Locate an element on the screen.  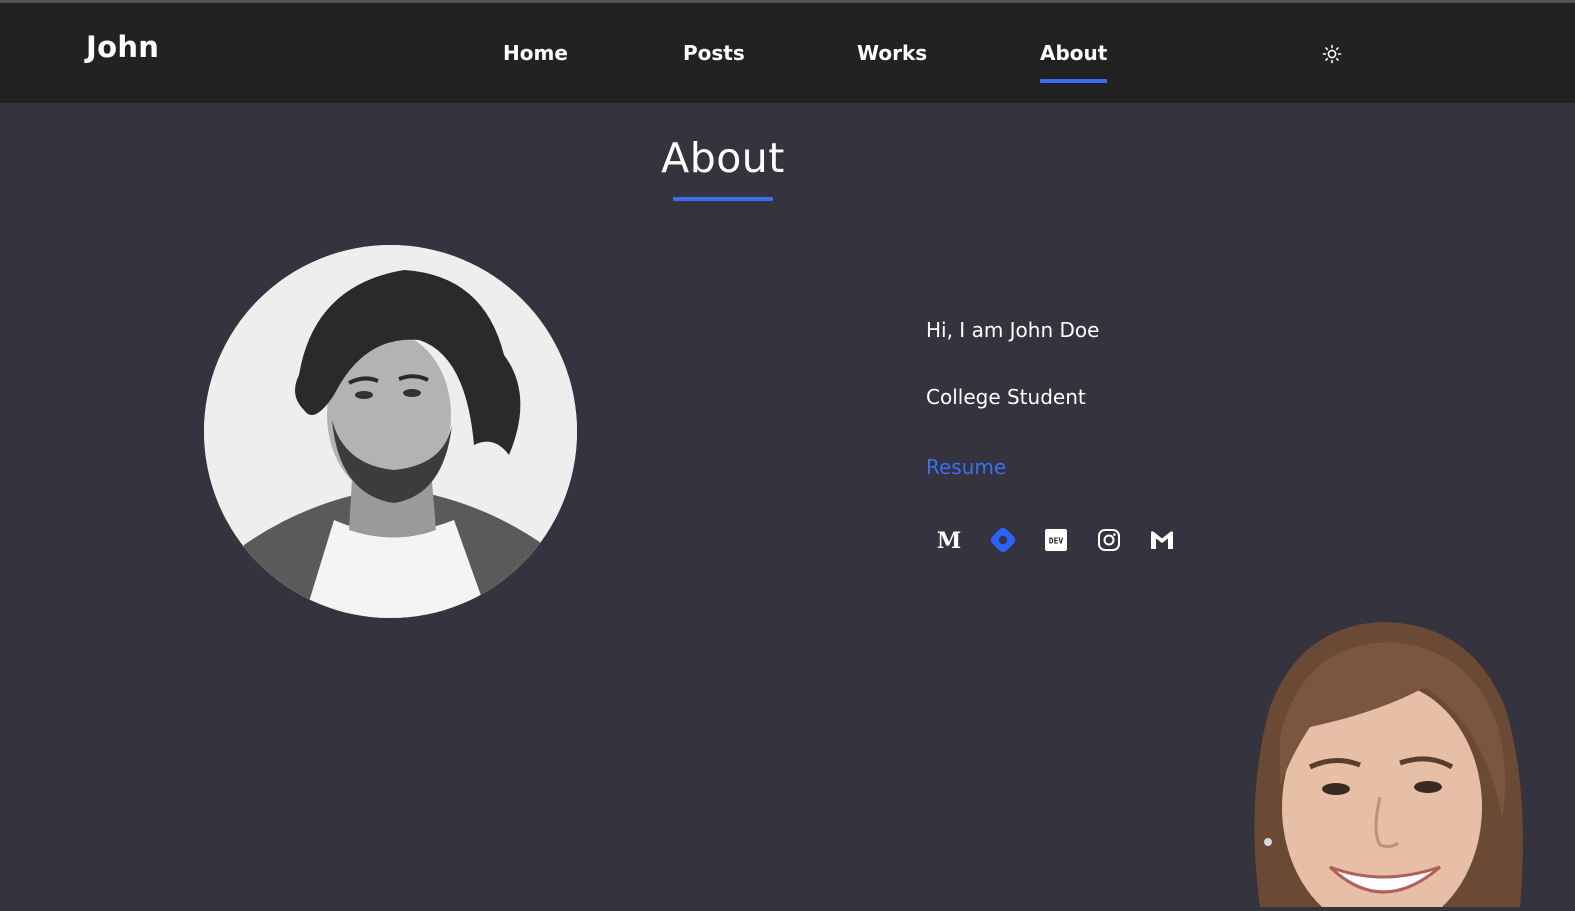
resume-link: Resume is located at coordinates (966, 467).